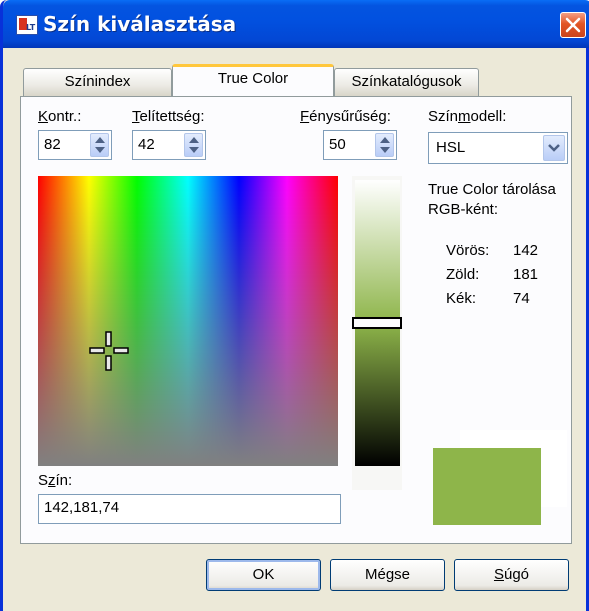 This screenshot has width=589, height=611. Describe the element at coordinates (461, 298) in the screenshot. I see `blue-label: Kék:` at that location.